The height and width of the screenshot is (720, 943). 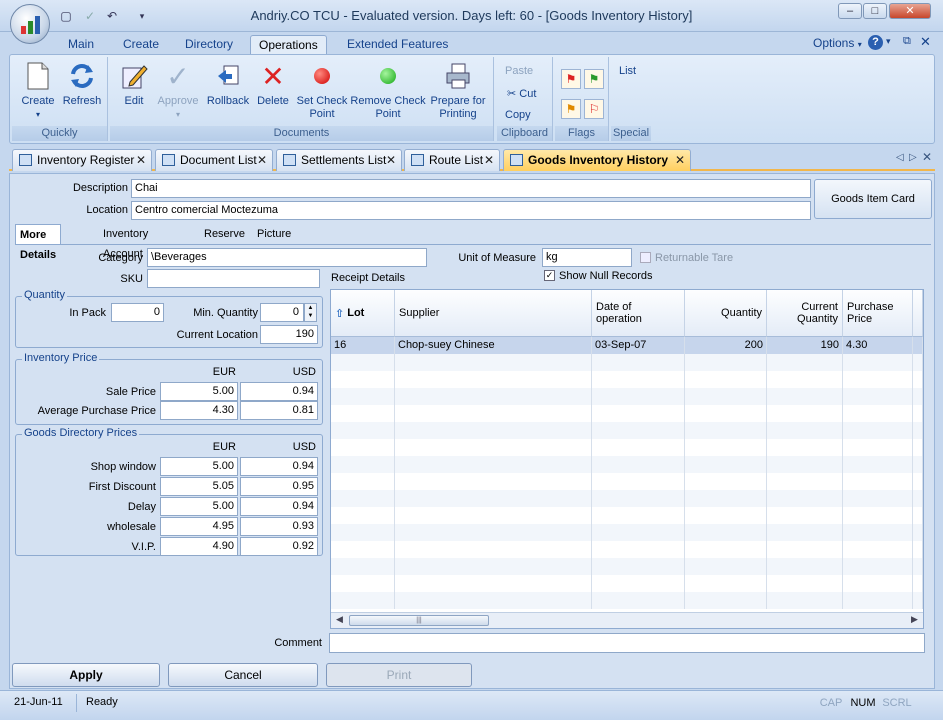 I want to click on rollback-button: Rollback, so click(x=228, y=84).